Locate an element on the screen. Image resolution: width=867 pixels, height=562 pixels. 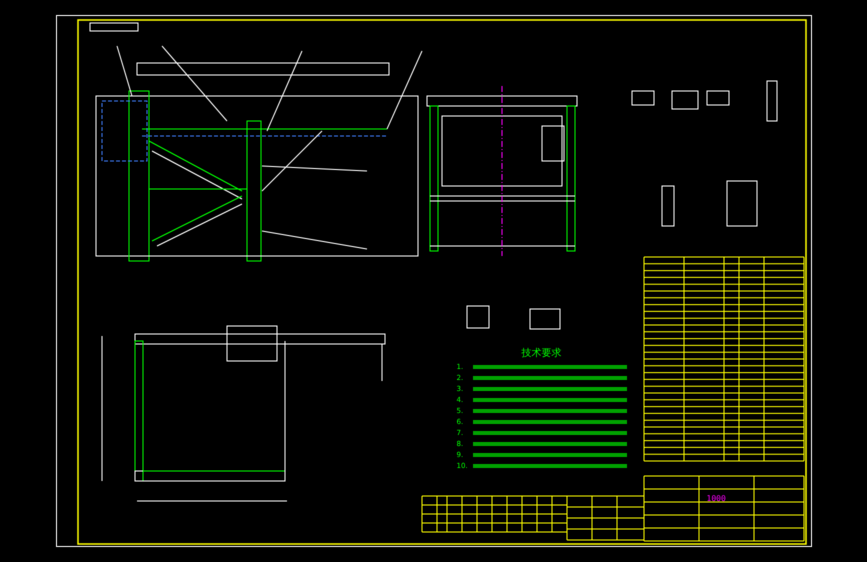
notes-heading: 技术要求 is located at coordinates (542, 353).